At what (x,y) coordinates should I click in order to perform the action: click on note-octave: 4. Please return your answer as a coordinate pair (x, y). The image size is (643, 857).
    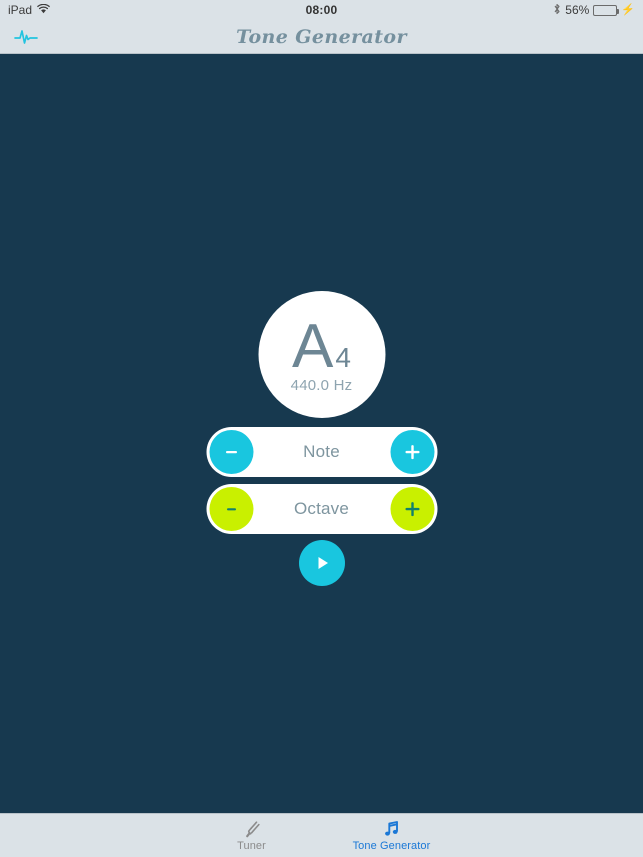
    Looking at the image, I should click on (343, 357).